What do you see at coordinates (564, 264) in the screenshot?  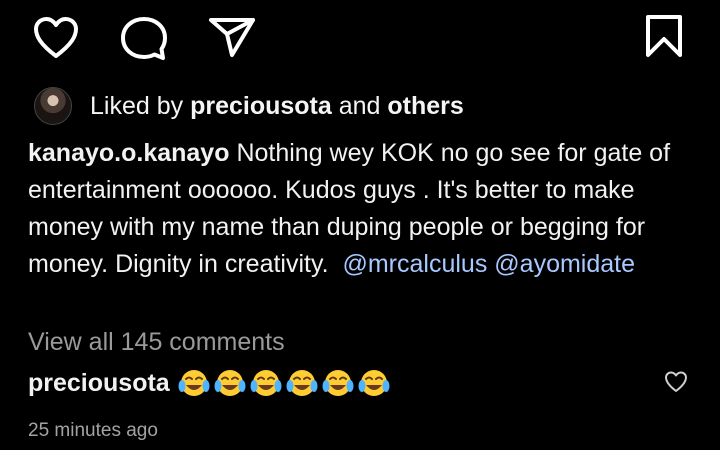 I see `mention-link: @ayomidate` at bounding box center [564, 264].